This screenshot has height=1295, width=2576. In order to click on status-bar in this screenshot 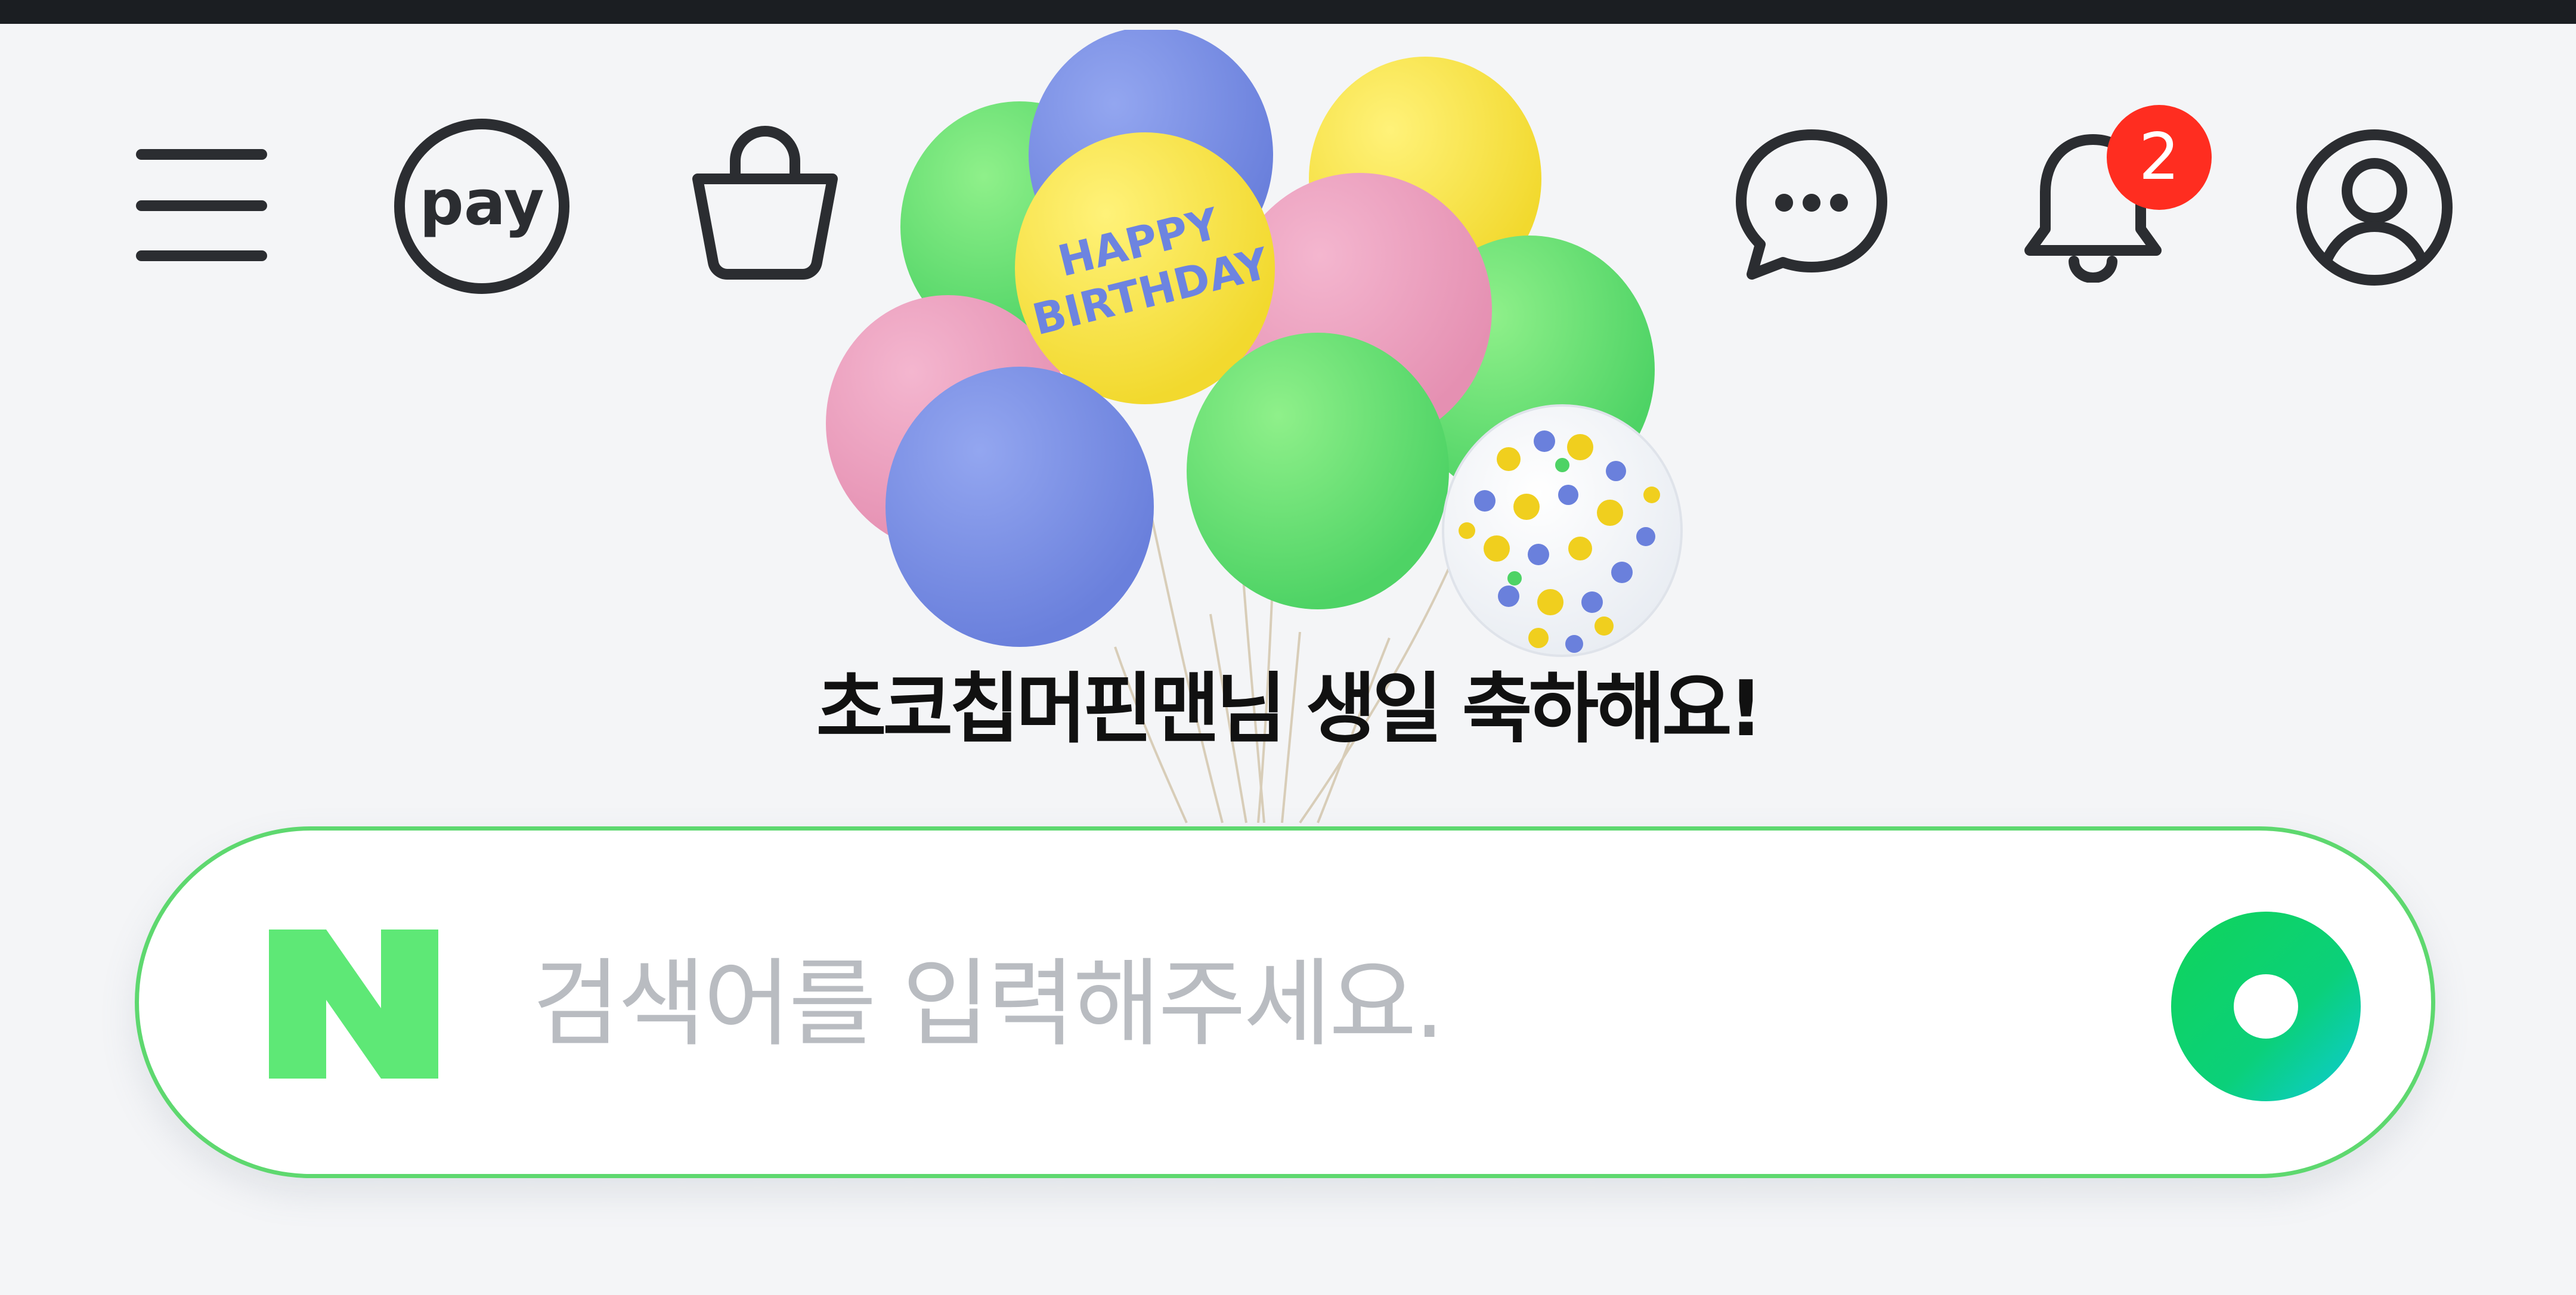, I will do `click(1288, 12)`.